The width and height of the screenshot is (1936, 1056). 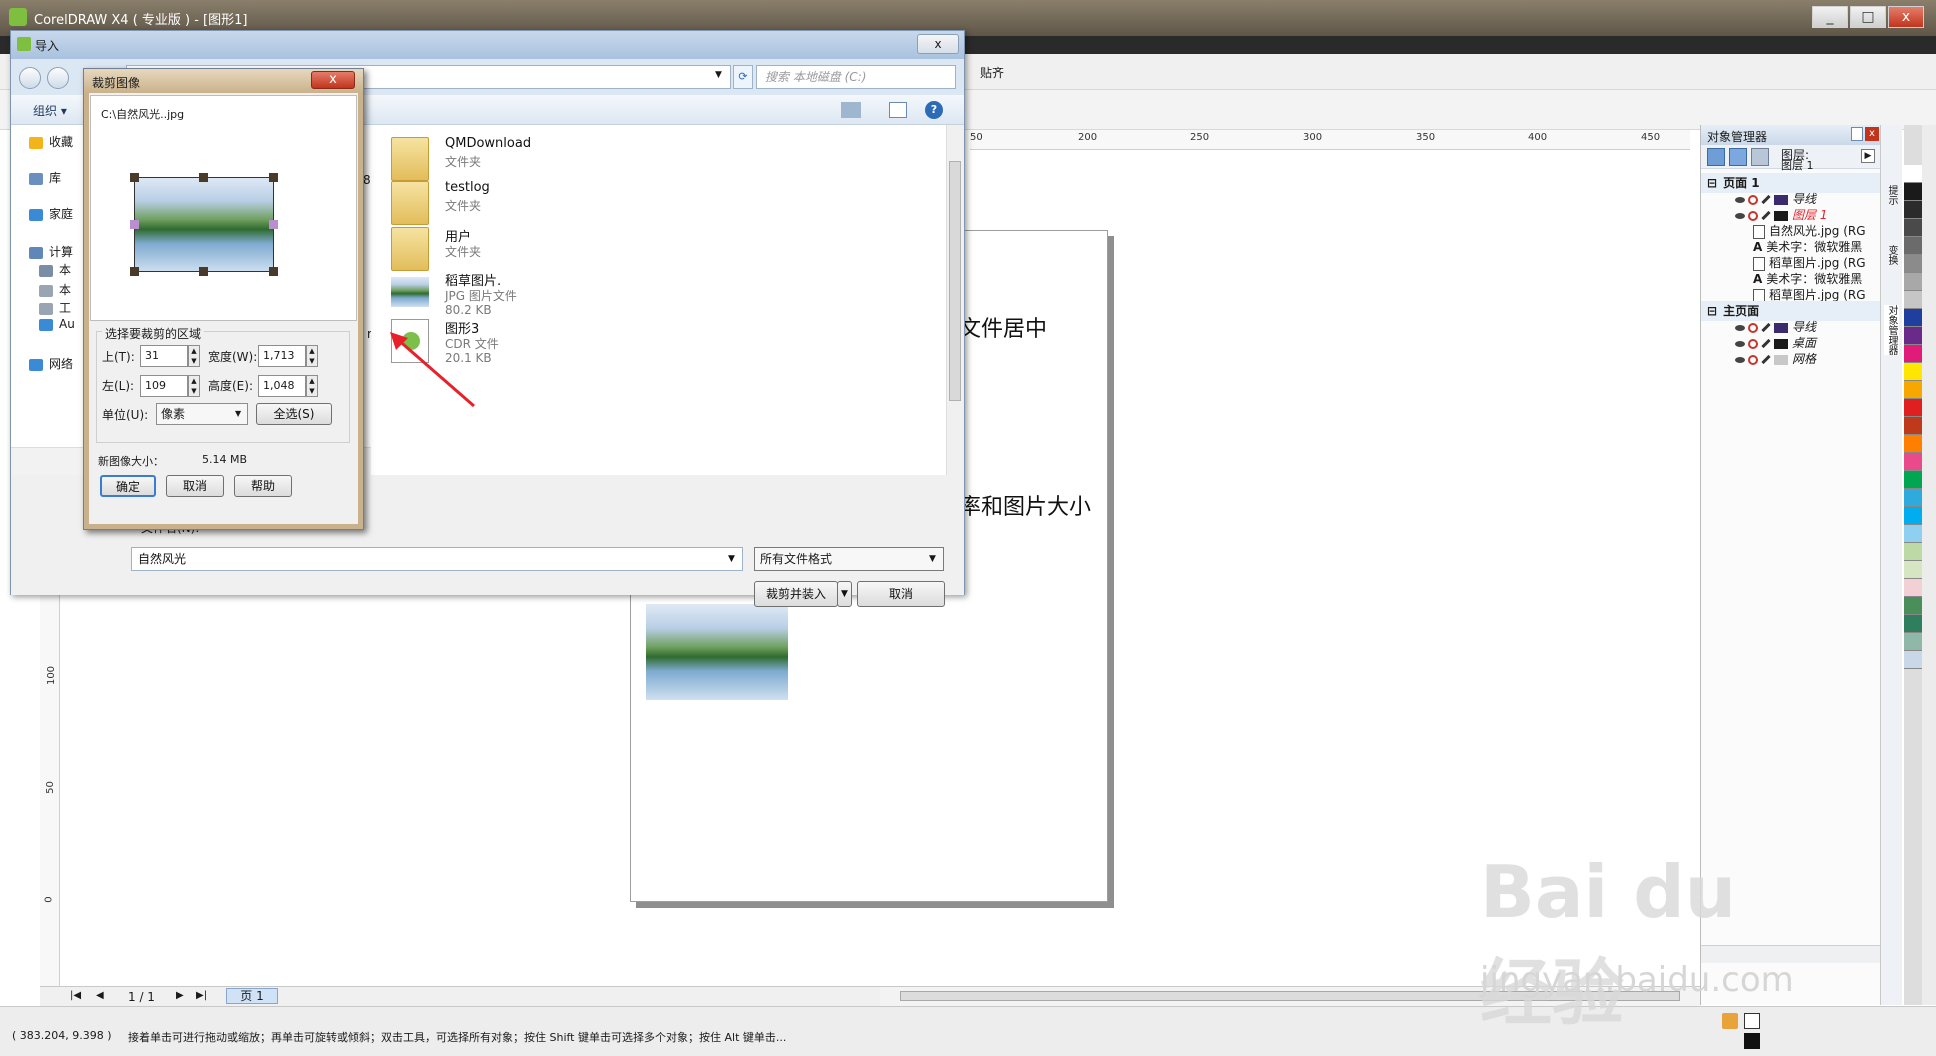 I want to click on file-format-select: 所有文件格式 ▼, so click(x=849, y=559).